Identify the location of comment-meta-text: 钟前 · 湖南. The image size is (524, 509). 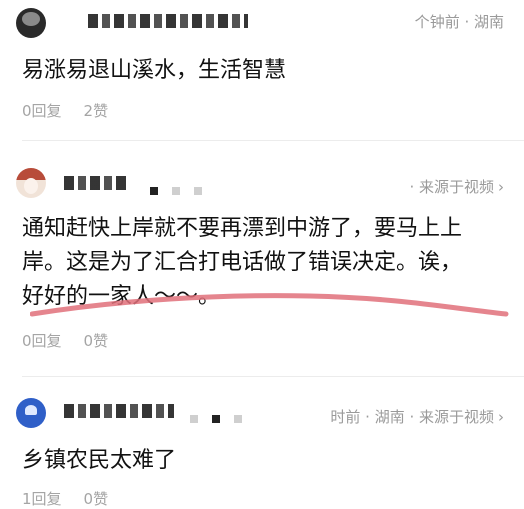
(466, 22).